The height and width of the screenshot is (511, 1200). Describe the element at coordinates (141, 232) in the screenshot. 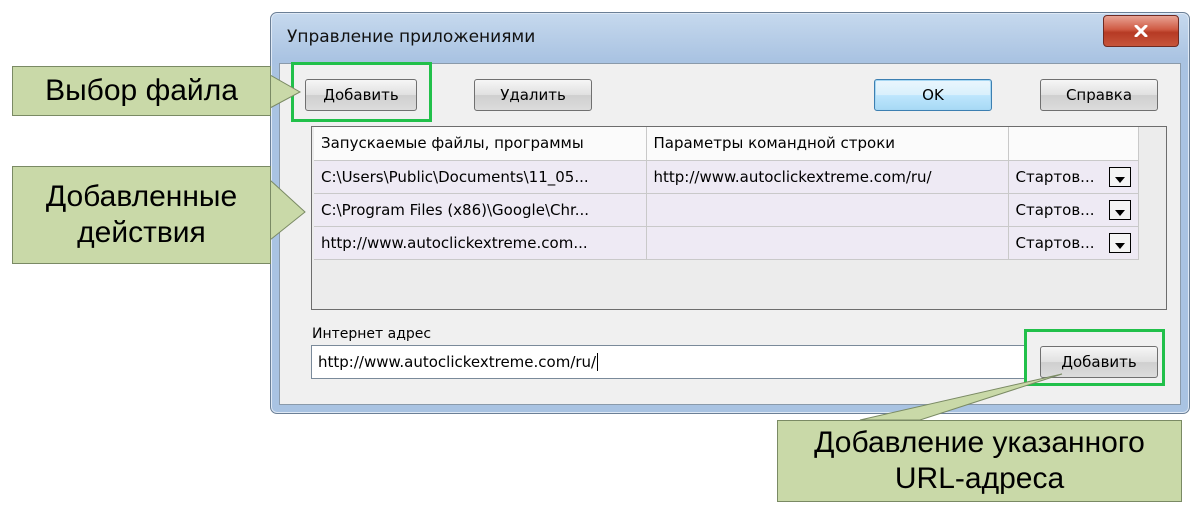

I see `added-actions-callout-line2: действия` at that location.